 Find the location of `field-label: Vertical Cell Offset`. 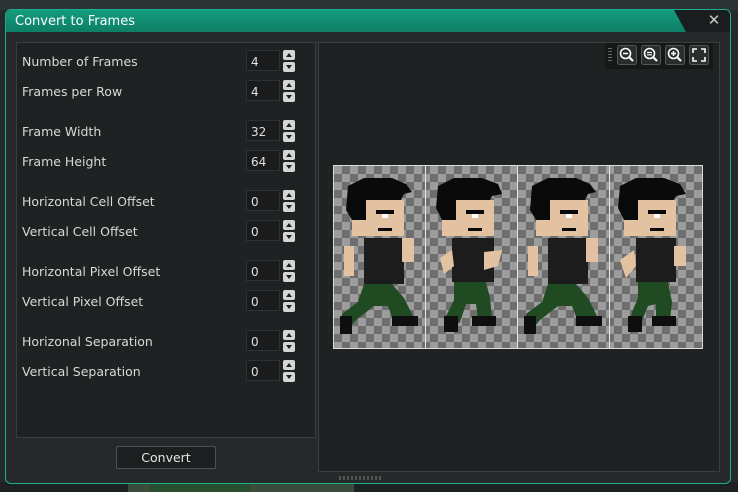

field-label: Vertical Cell Offset is located at coordinates (80, 231).